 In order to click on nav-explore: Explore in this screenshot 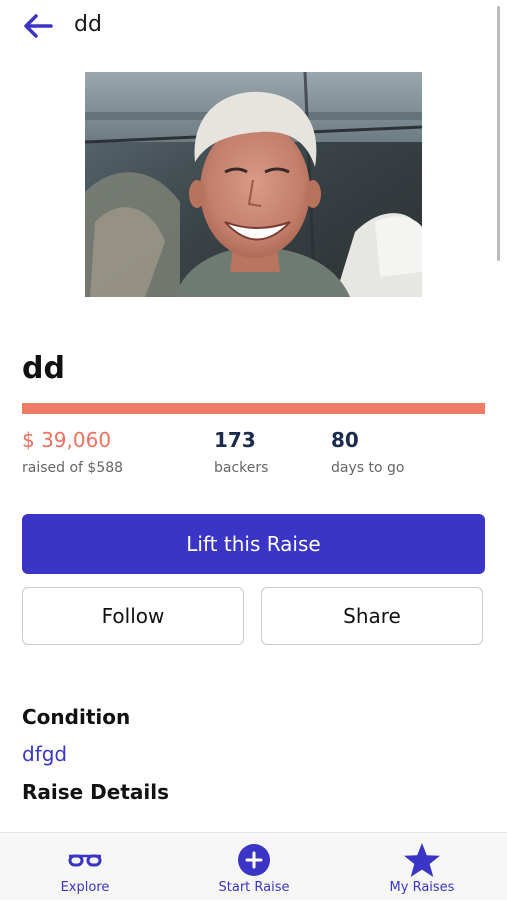, I will do `click(85, 867)`.